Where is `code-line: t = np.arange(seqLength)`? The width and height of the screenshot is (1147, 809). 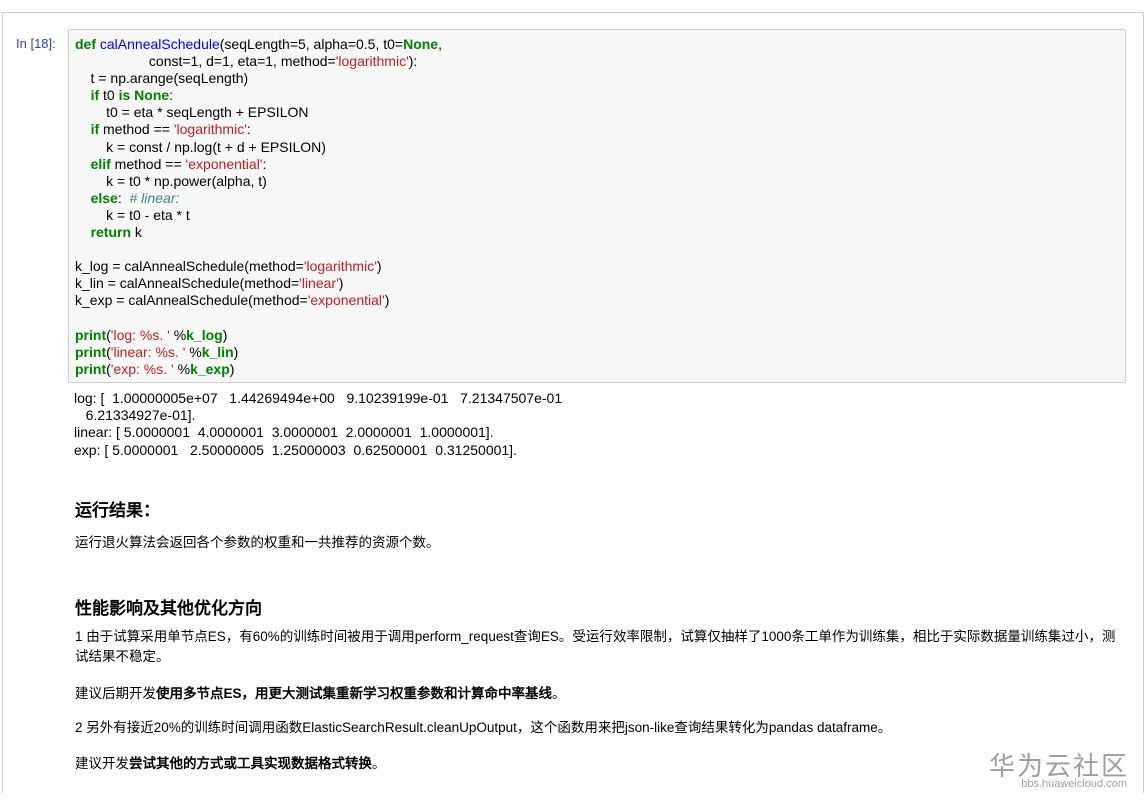 code-line: t = np.arange(seqLength) is located at coordinates (162, 78).